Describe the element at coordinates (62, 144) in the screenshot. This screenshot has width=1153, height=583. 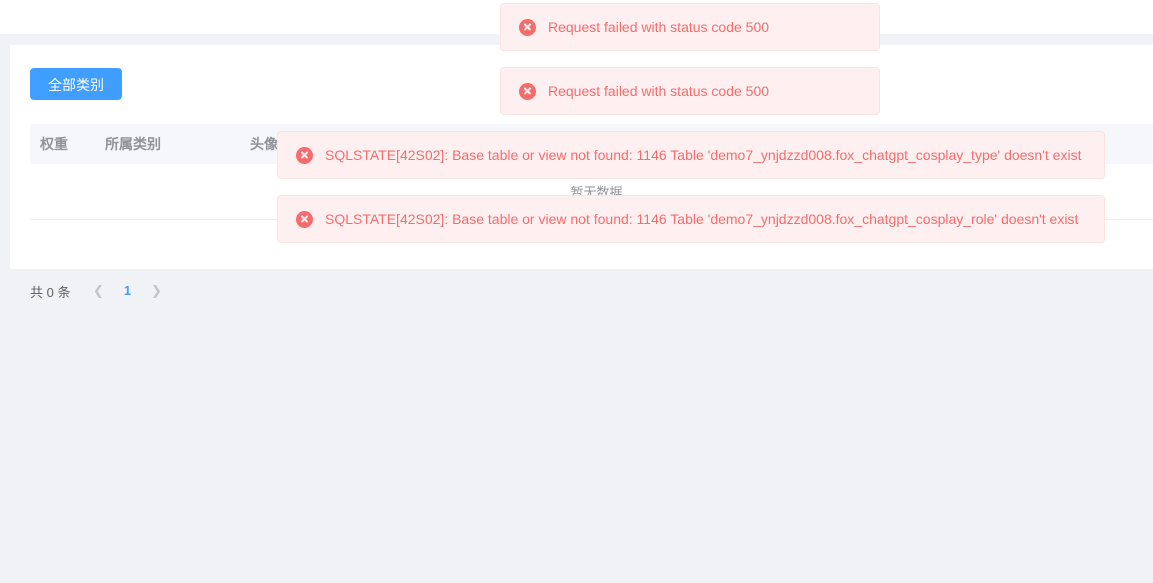
I see `column-header-weight: 权重` at that location.